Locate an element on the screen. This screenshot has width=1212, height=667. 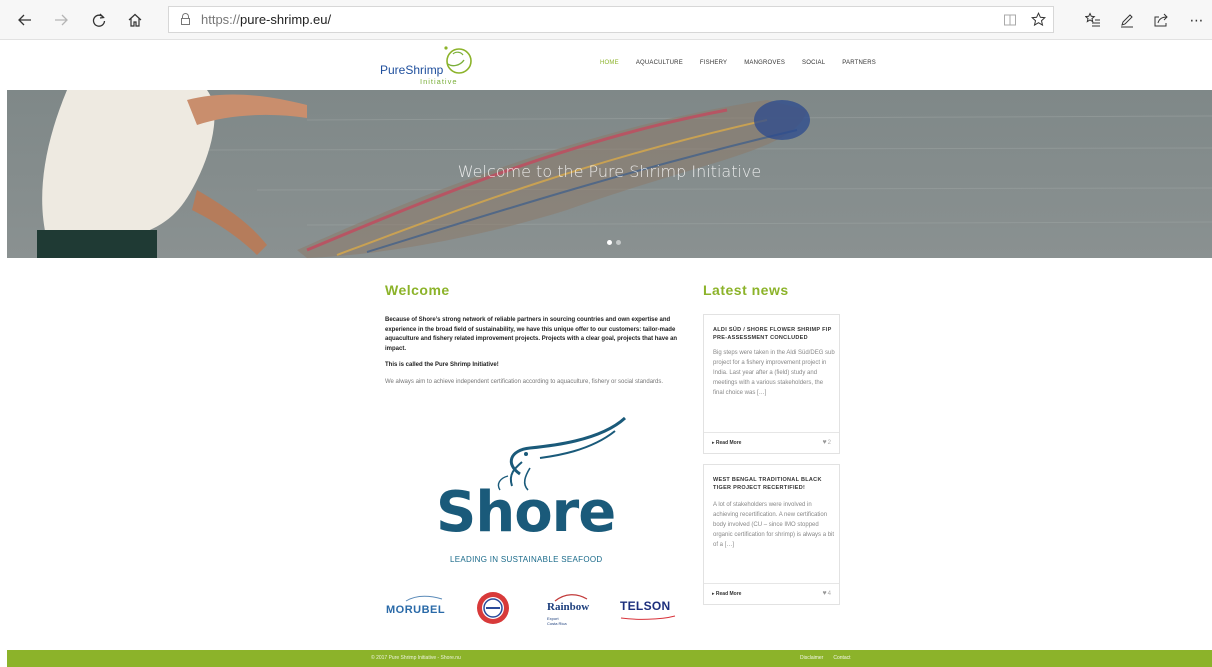
welcome-heading: Welcome is located at coordinates (417, 290).